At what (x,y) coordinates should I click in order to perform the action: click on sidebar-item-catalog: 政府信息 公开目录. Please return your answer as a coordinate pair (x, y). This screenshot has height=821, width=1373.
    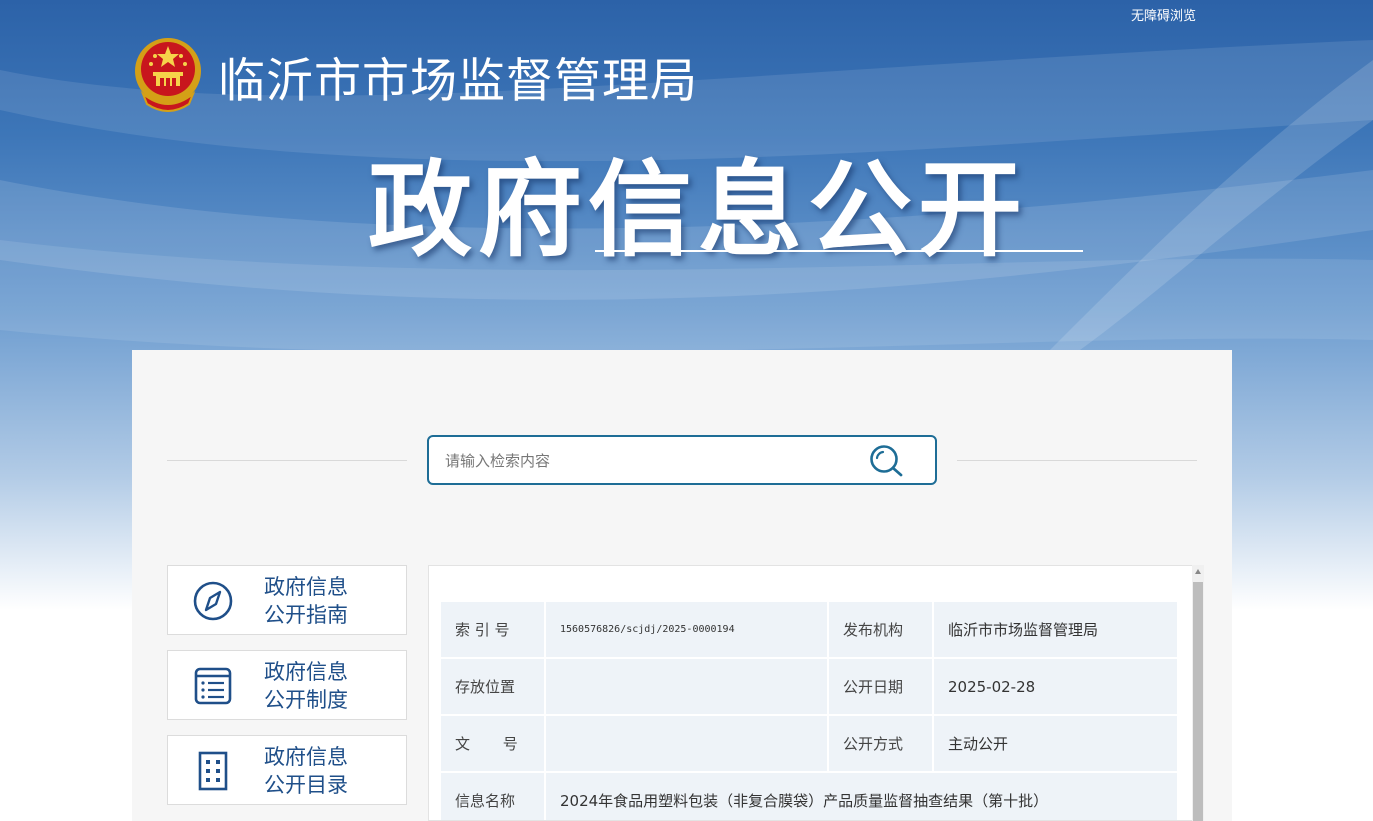
    Looking at the image, I should click on (287, 770).